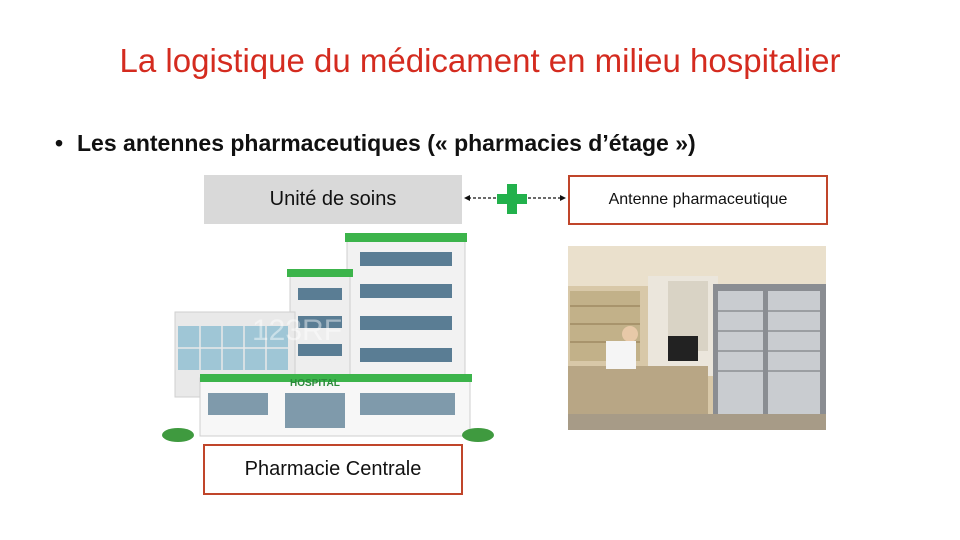 The width and height of the screenshot is (960, 540). Describe the element at coordinates (315, 383) in the screenshot. I see `hospital-sign: HOSPITAL` at that location.